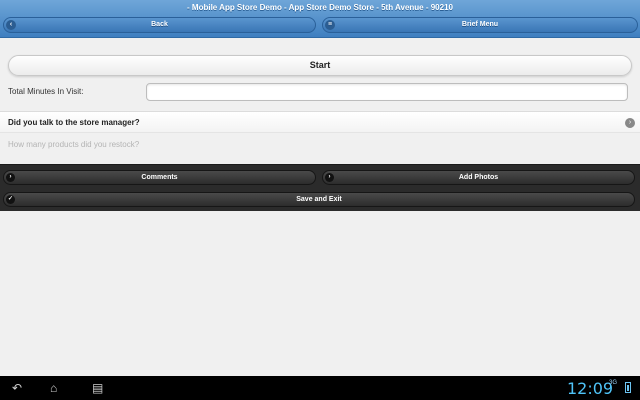  I want to click on add-photos-button: › Add Photos, so click(478, 177).